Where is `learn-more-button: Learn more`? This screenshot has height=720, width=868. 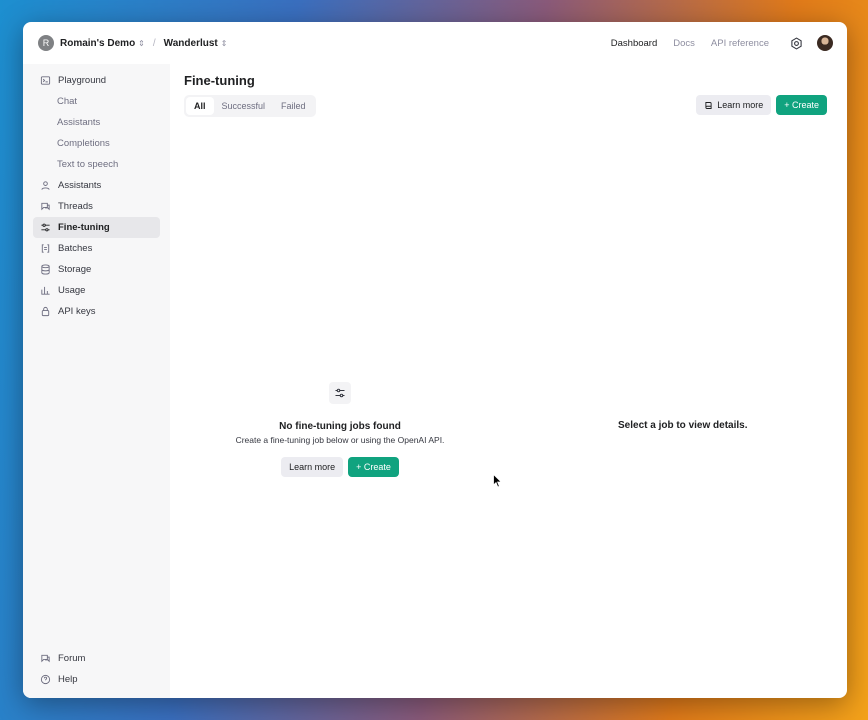
learn-more-button: Learn more is located at coordinates (734, 105).